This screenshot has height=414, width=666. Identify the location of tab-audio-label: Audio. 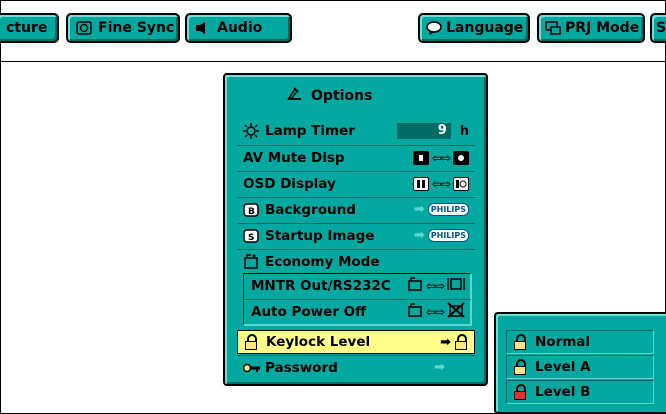
(240, 28).